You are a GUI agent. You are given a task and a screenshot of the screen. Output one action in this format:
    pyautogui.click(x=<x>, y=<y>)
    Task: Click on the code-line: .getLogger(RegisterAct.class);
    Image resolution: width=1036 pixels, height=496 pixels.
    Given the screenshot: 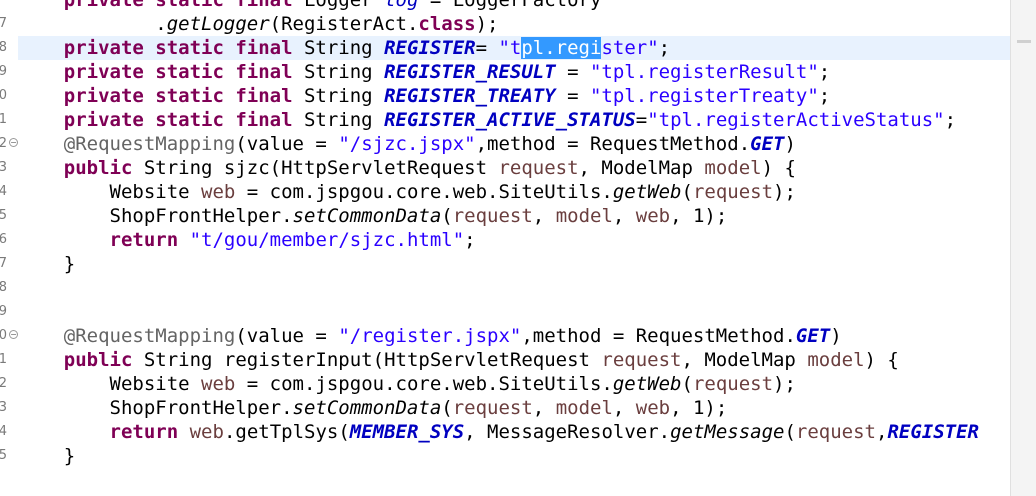 What is the action you would take?
    pyautogui.click(x=514, y=24)
    